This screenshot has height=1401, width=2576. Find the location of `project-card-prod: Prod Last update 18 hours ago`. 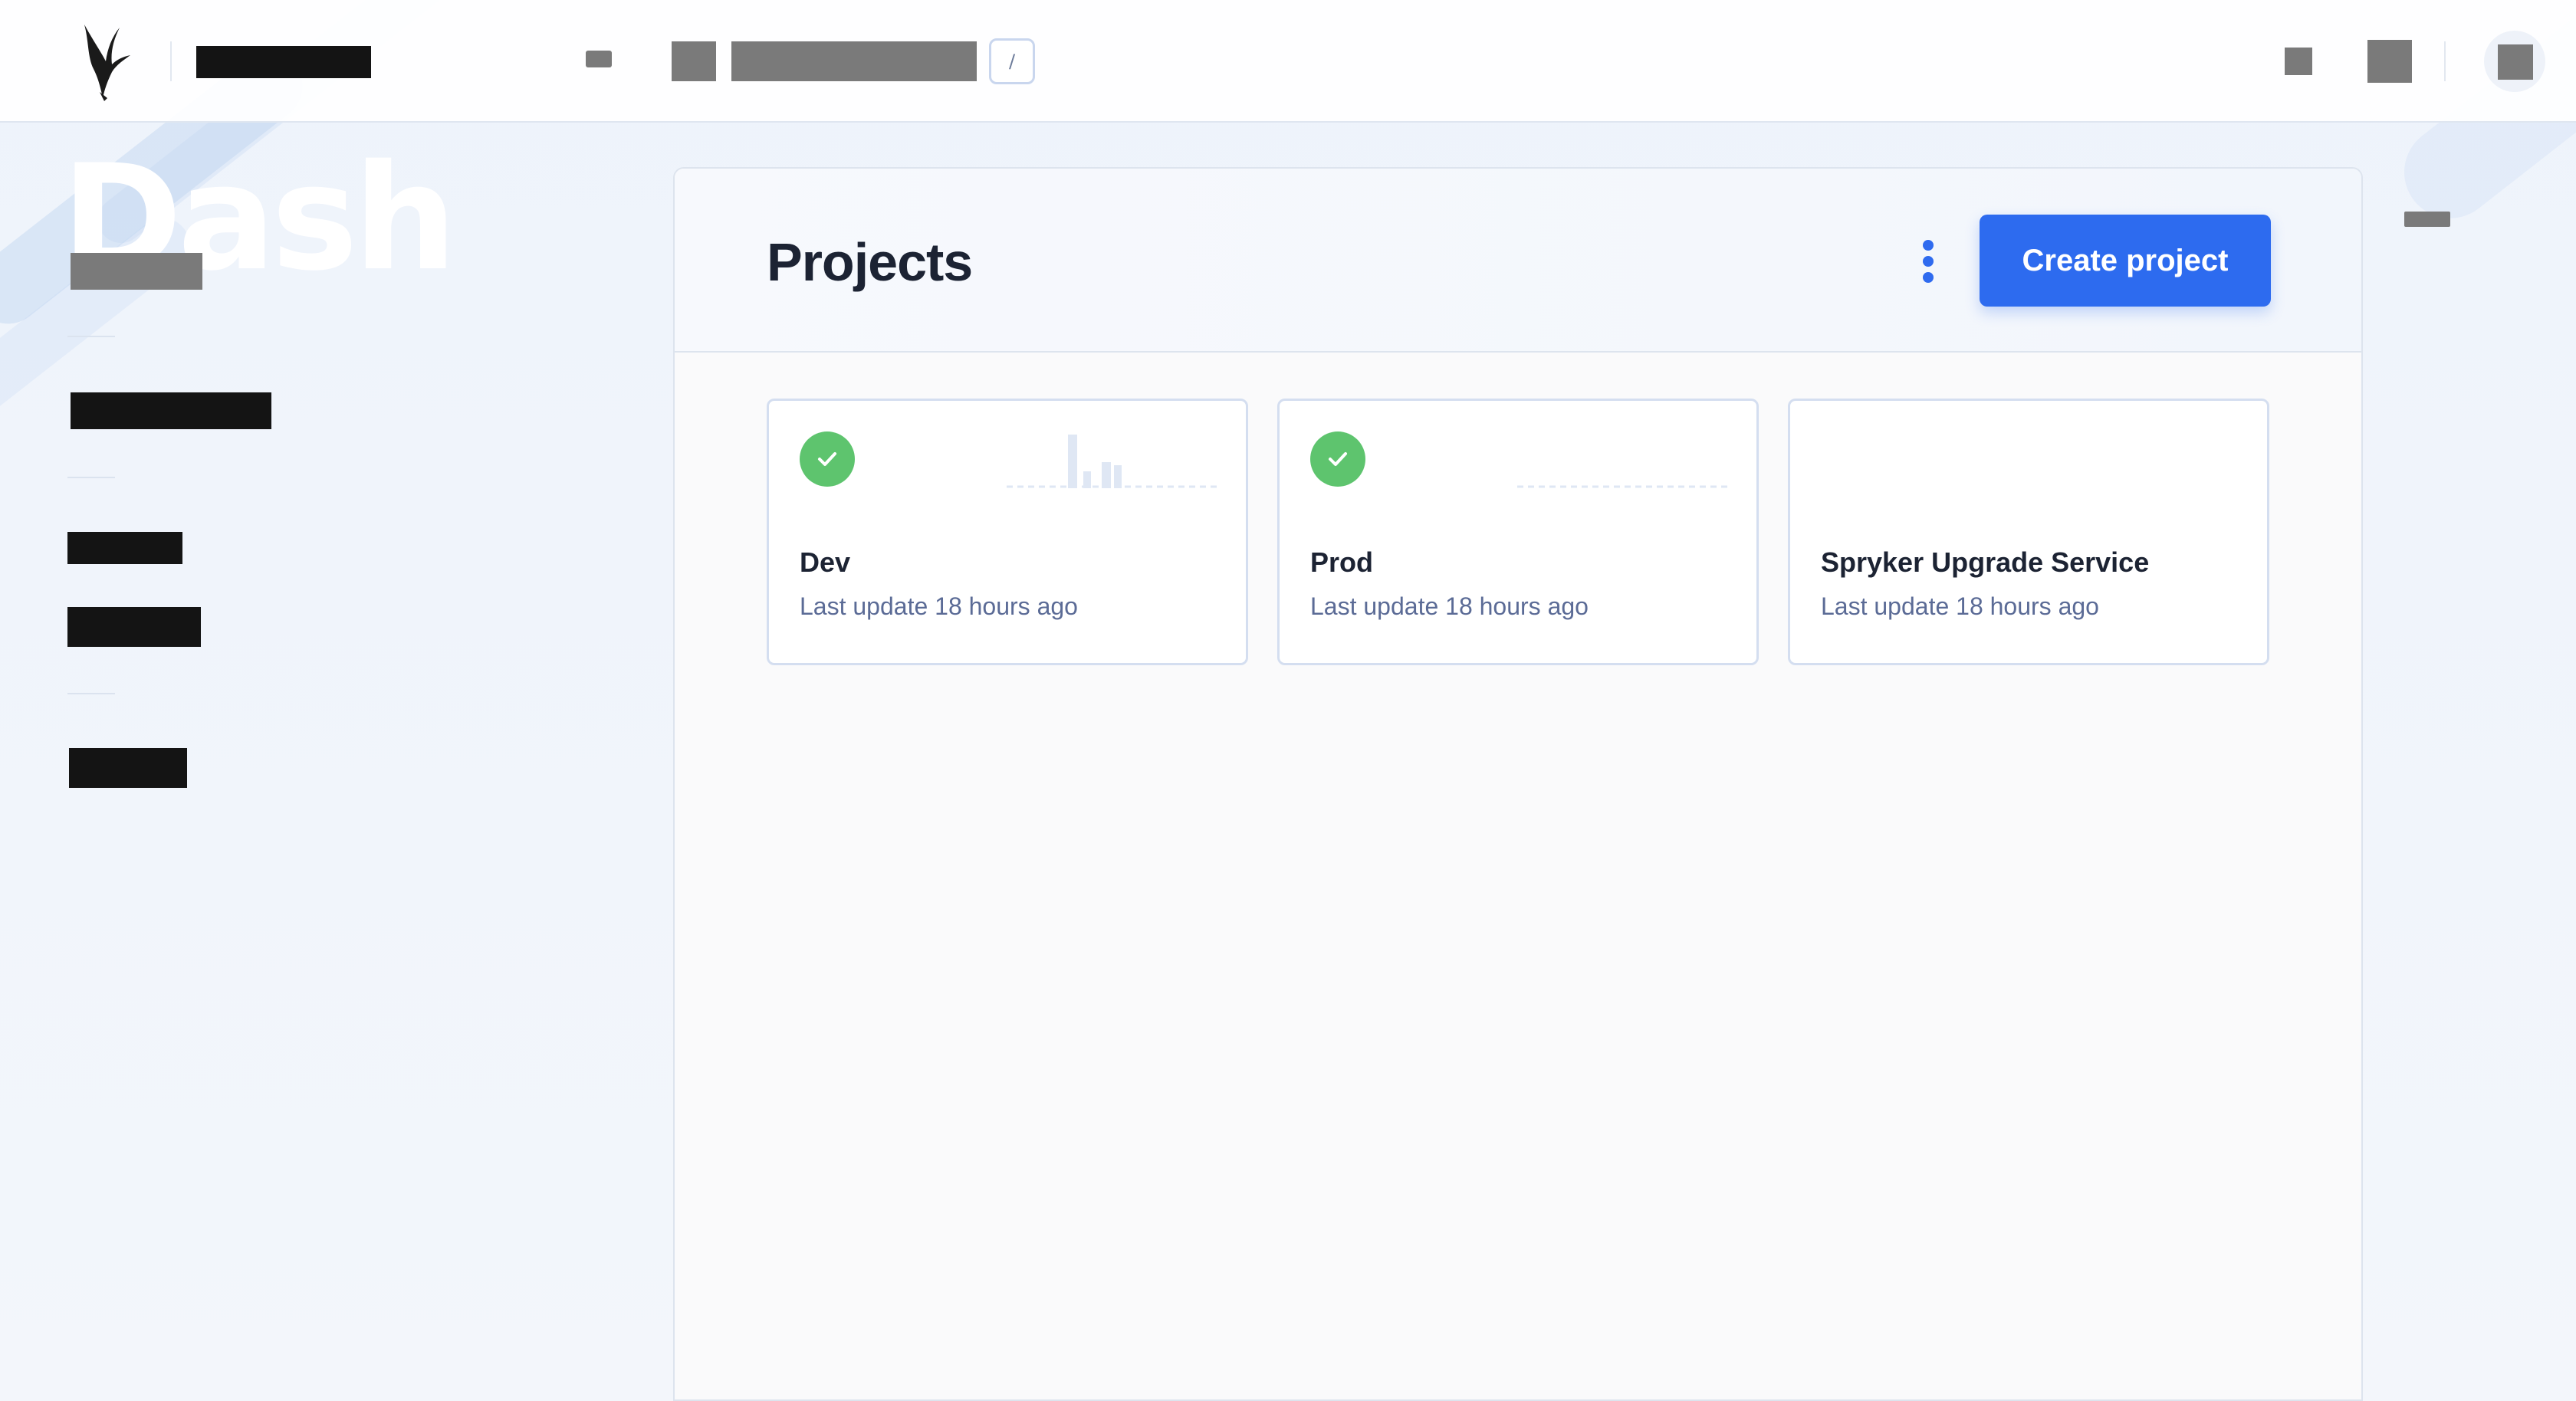

project-card-prod: Prod Last update 18 hours ago is located at coordinates (1518, 532).